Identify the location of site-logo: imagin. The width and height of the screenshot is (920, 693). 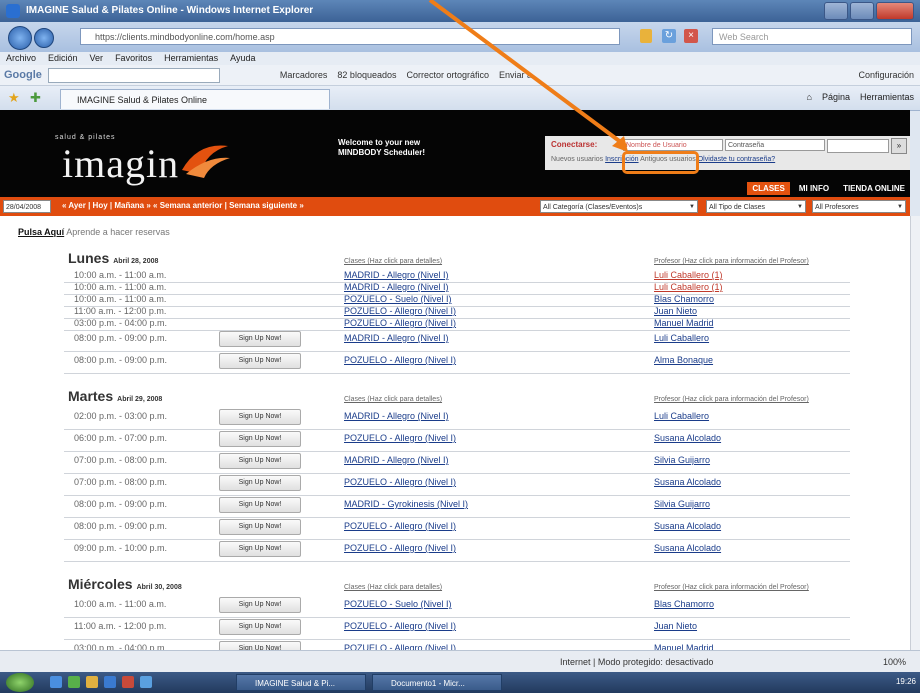
(120, 163).